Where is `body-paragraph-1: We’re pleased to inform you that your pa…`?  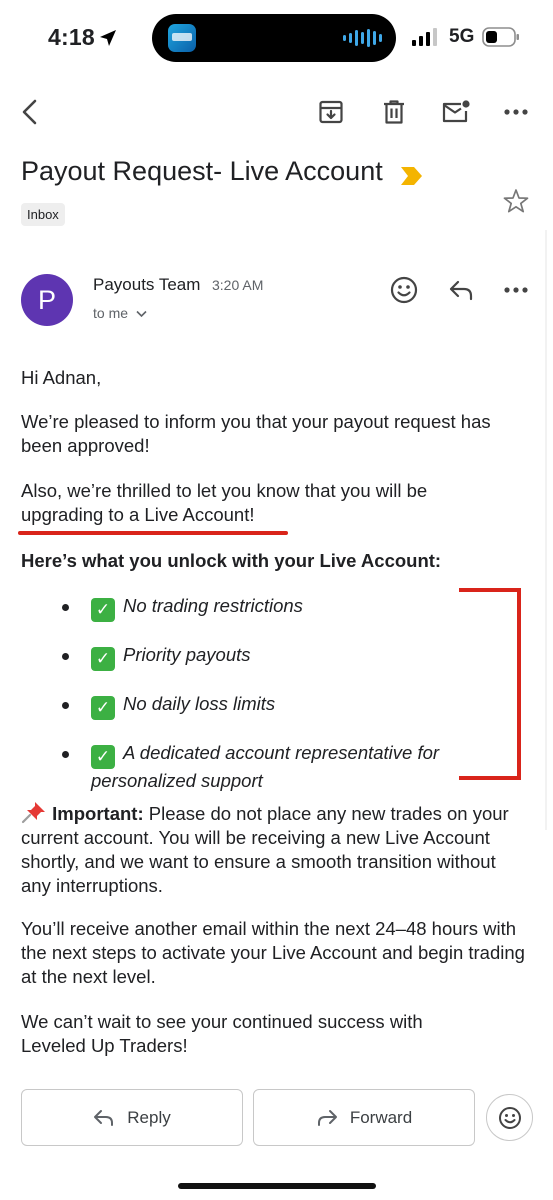 body-paragraph-1: We’re pleased to inform you that your pa… is located at coordinates (256, 433).